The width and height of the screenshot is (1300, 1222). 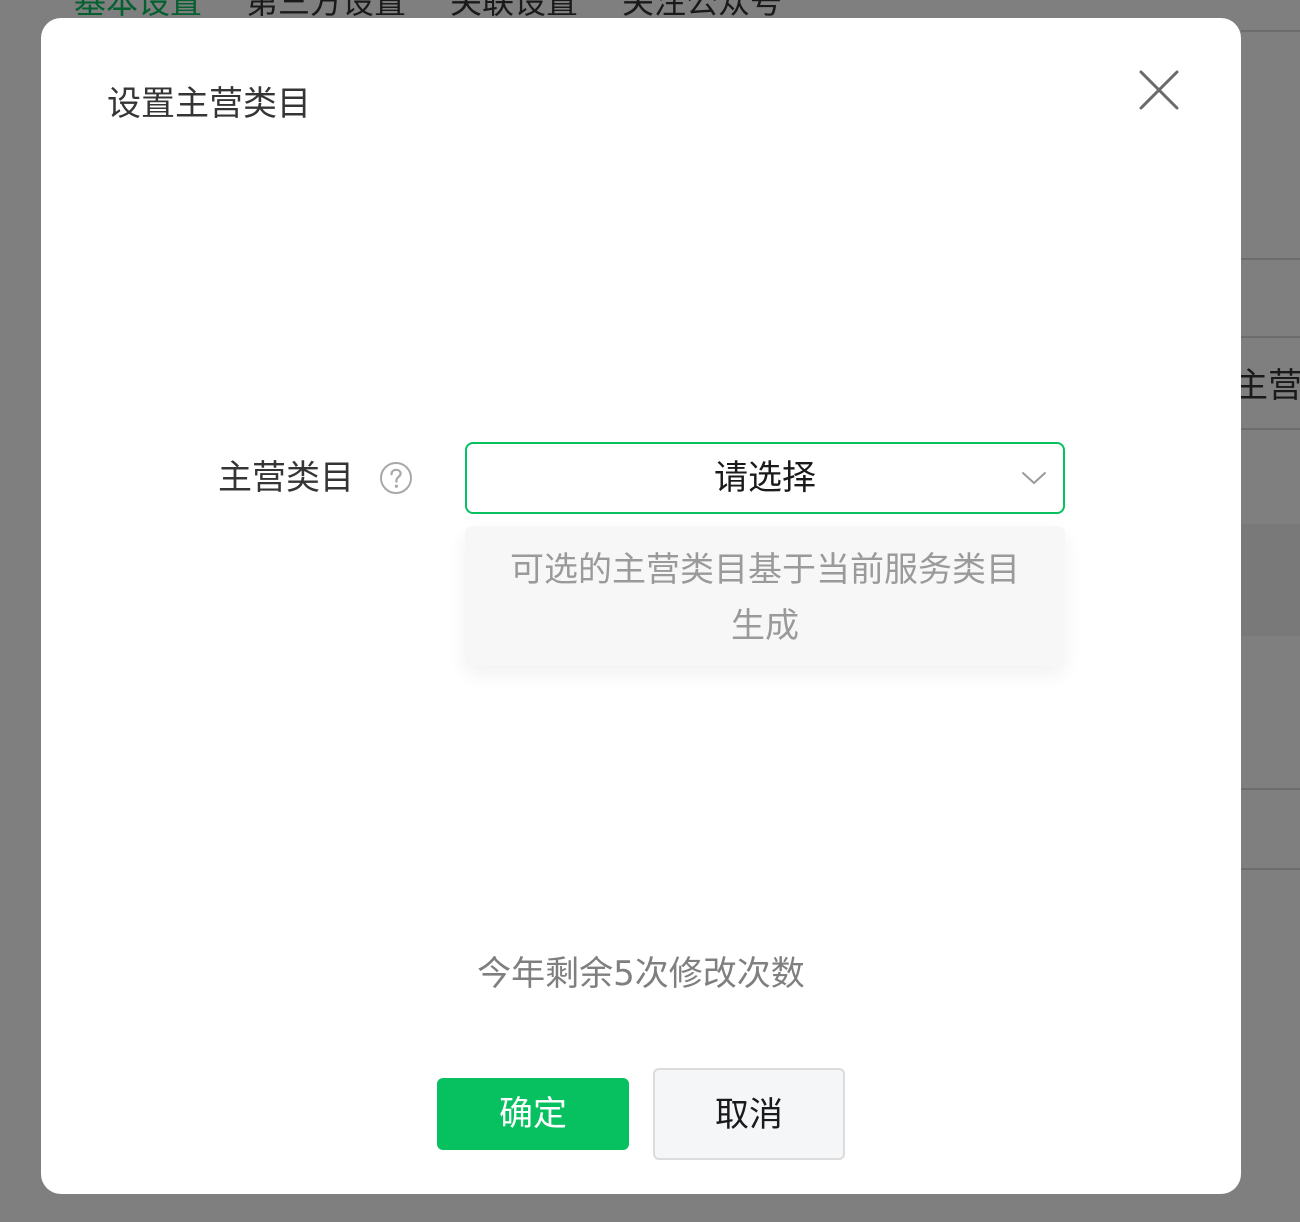 I want to click on main-category-select: 请选择, so click(x=765, y=478).